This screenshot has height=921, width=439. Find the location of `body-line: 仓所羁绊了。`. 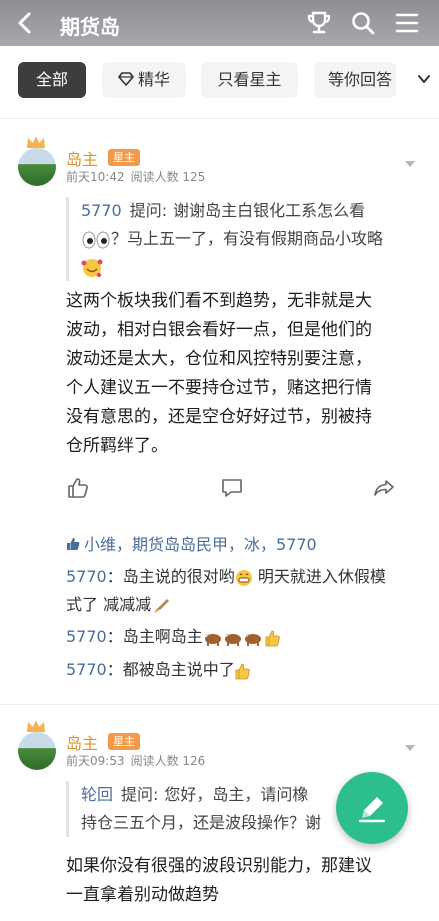

body-line: 仓所羁绊了。 is located at coordinates (117, 446).